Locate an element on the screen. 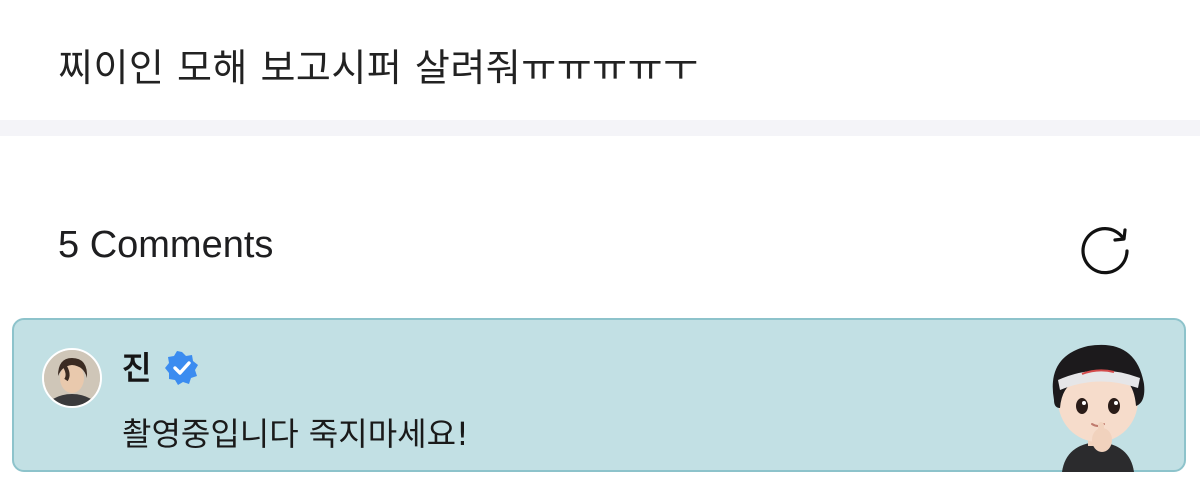  author-name: 진 is located at coordinates (136, 368).